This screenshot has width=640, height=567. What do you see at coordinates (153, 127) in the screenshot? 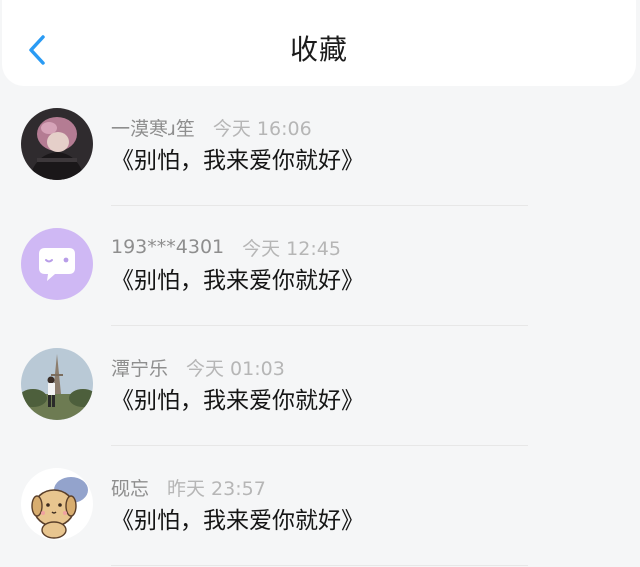
I see `user-name: 一漠寒ɹ笙` at bounding box center [153, 127].